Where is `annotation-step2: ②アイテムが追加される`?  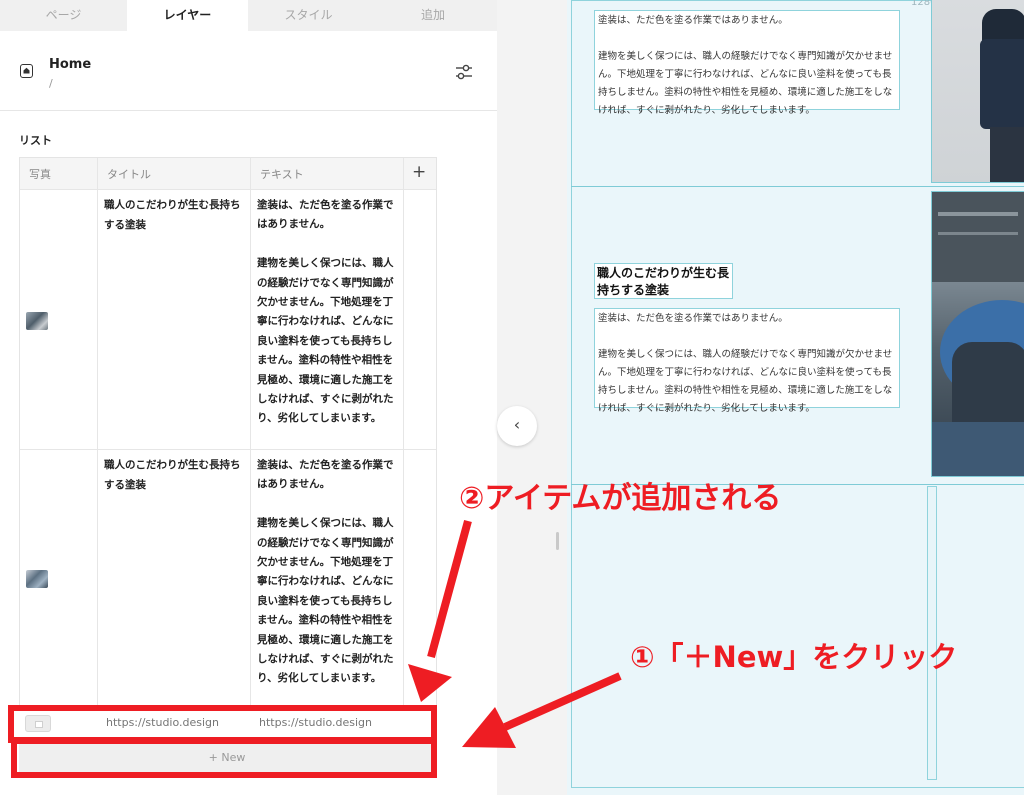
annotation-step2: ②アイテムが追加される is located at coordinates (620, 498).